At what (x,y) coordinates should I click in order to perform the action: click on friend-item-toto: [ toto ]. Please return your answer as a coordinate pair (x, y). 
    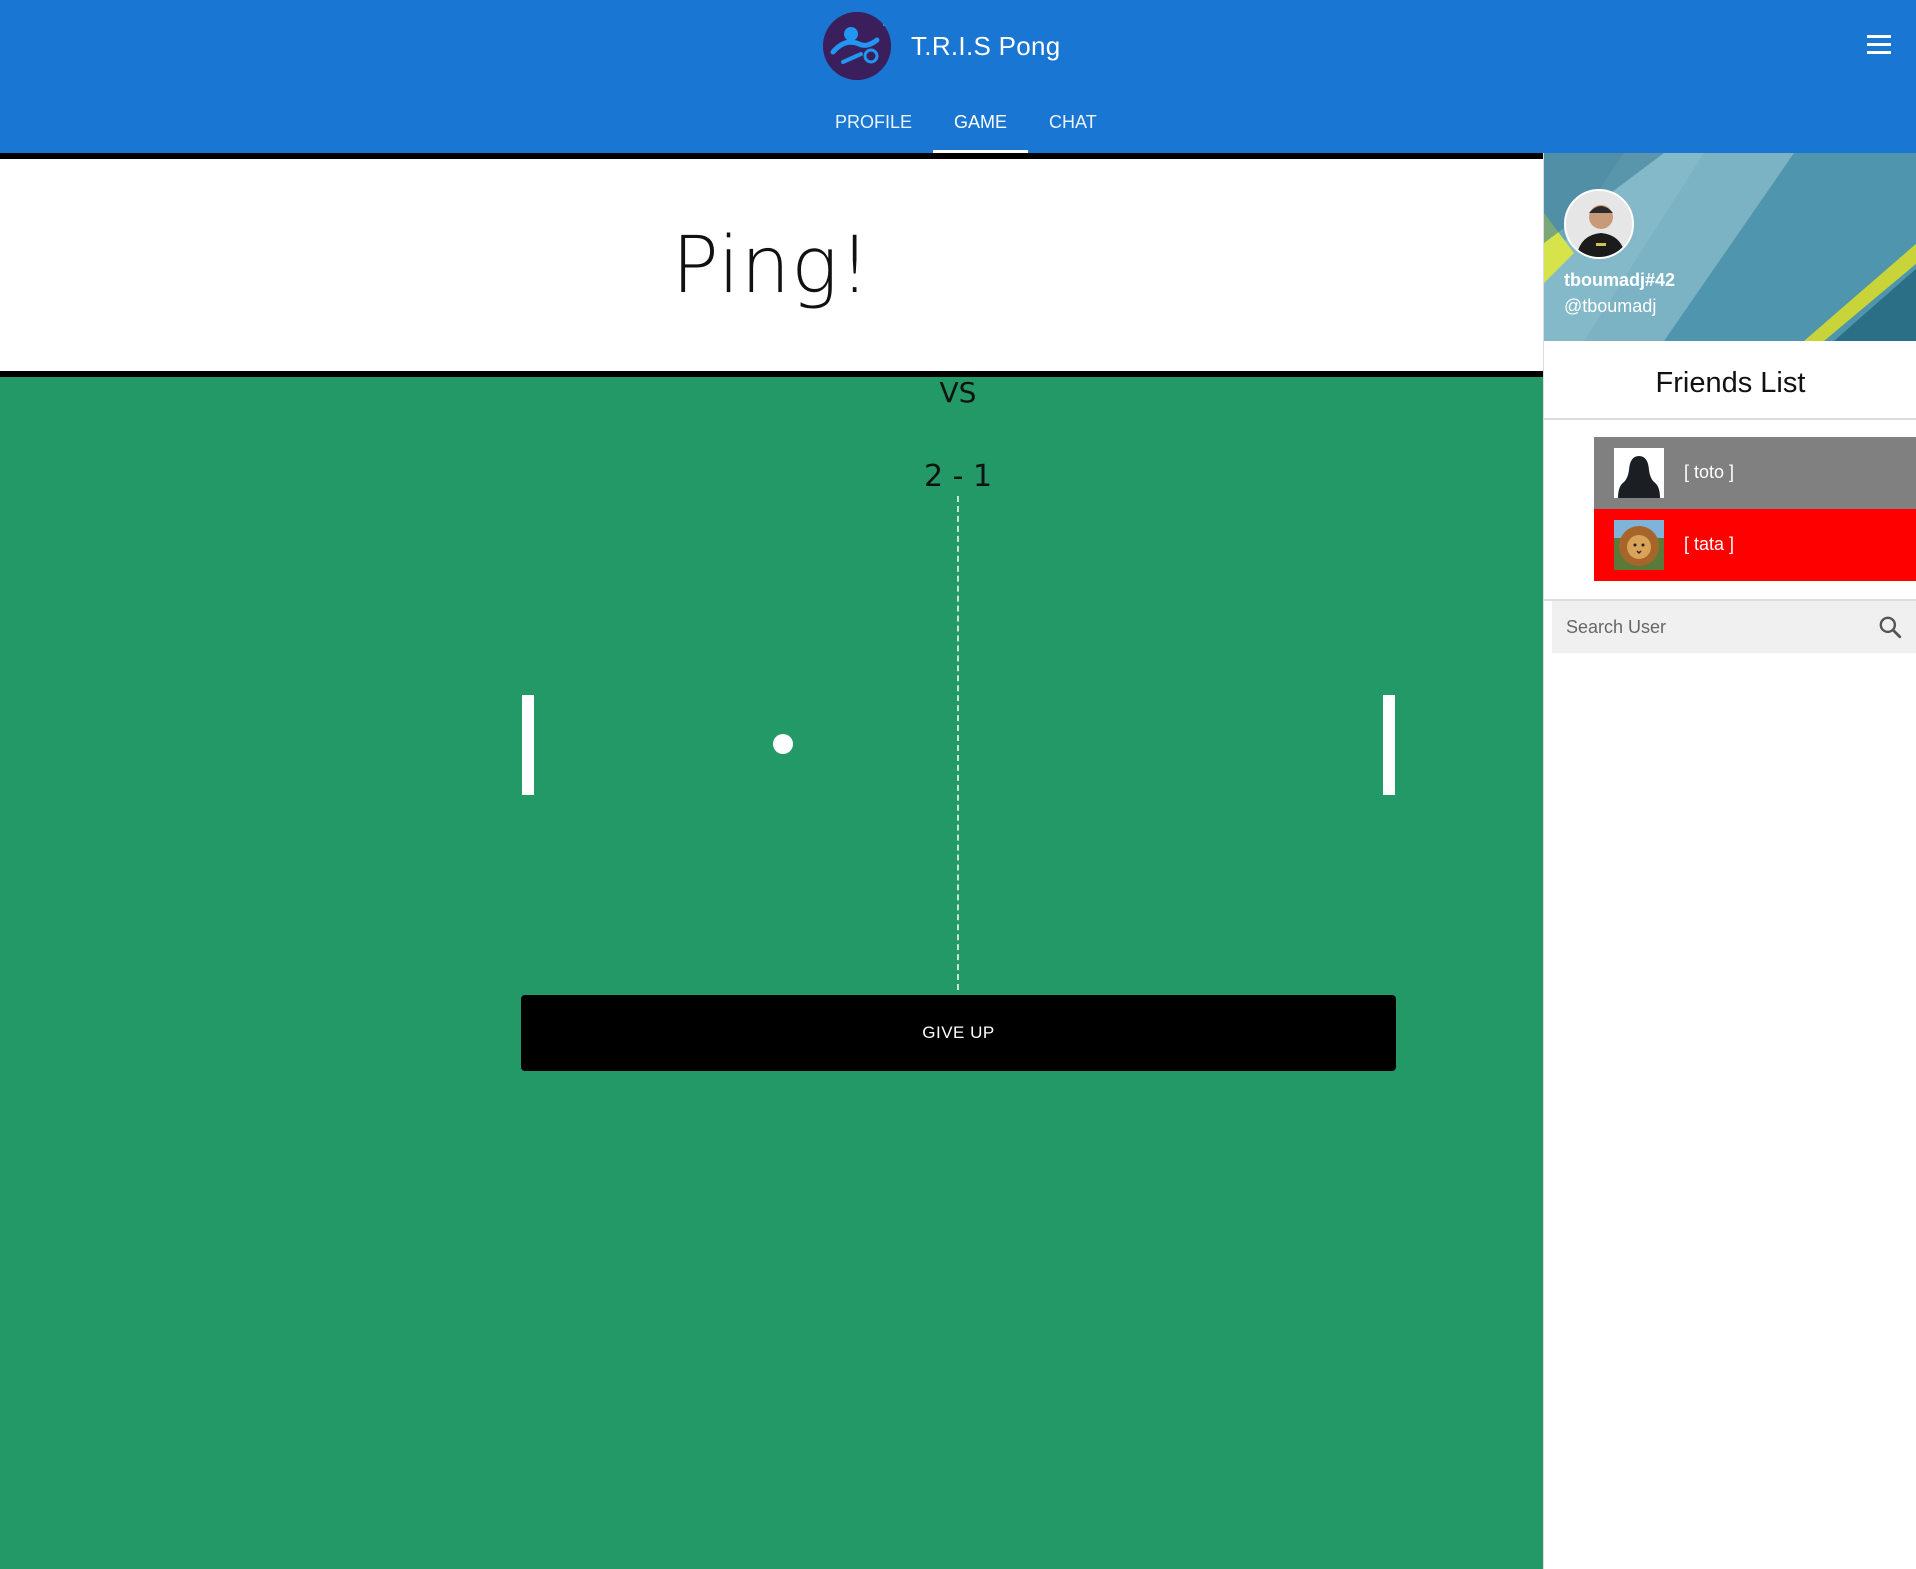
    Looking at the image, I should click on (1755, 473).